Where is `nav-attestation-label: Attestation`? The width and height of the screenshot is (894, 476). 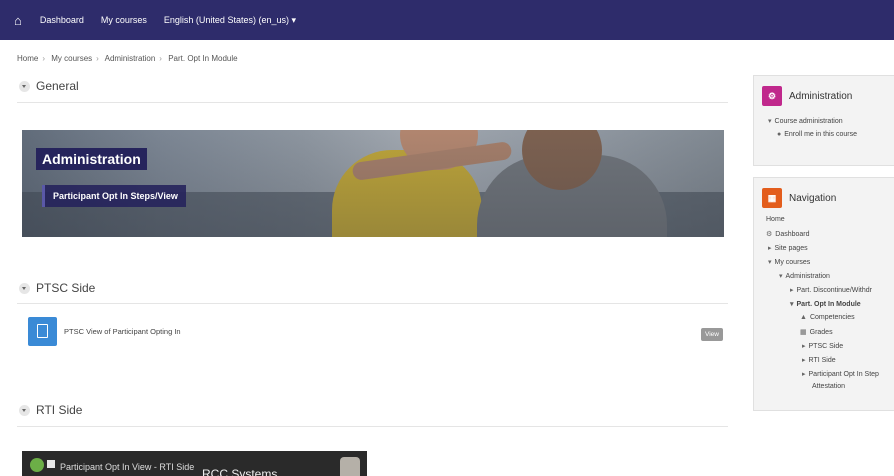
nav-attestation-label: Attestation is located at coordinates (828, 386).